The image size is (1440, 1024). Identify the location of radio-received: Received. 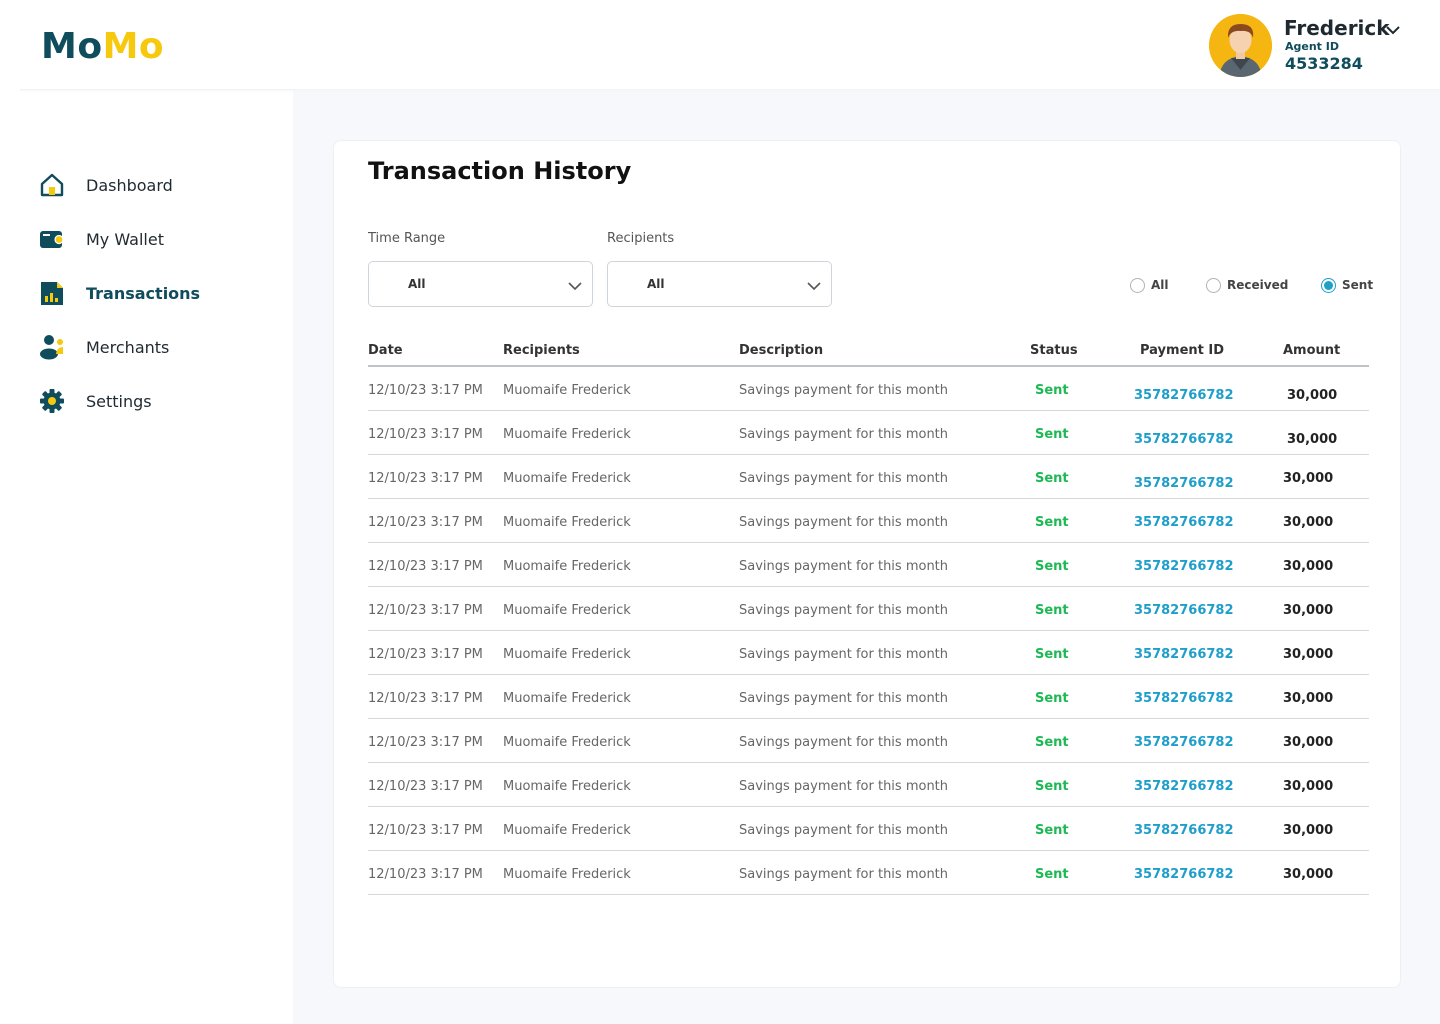
(1247, 285).